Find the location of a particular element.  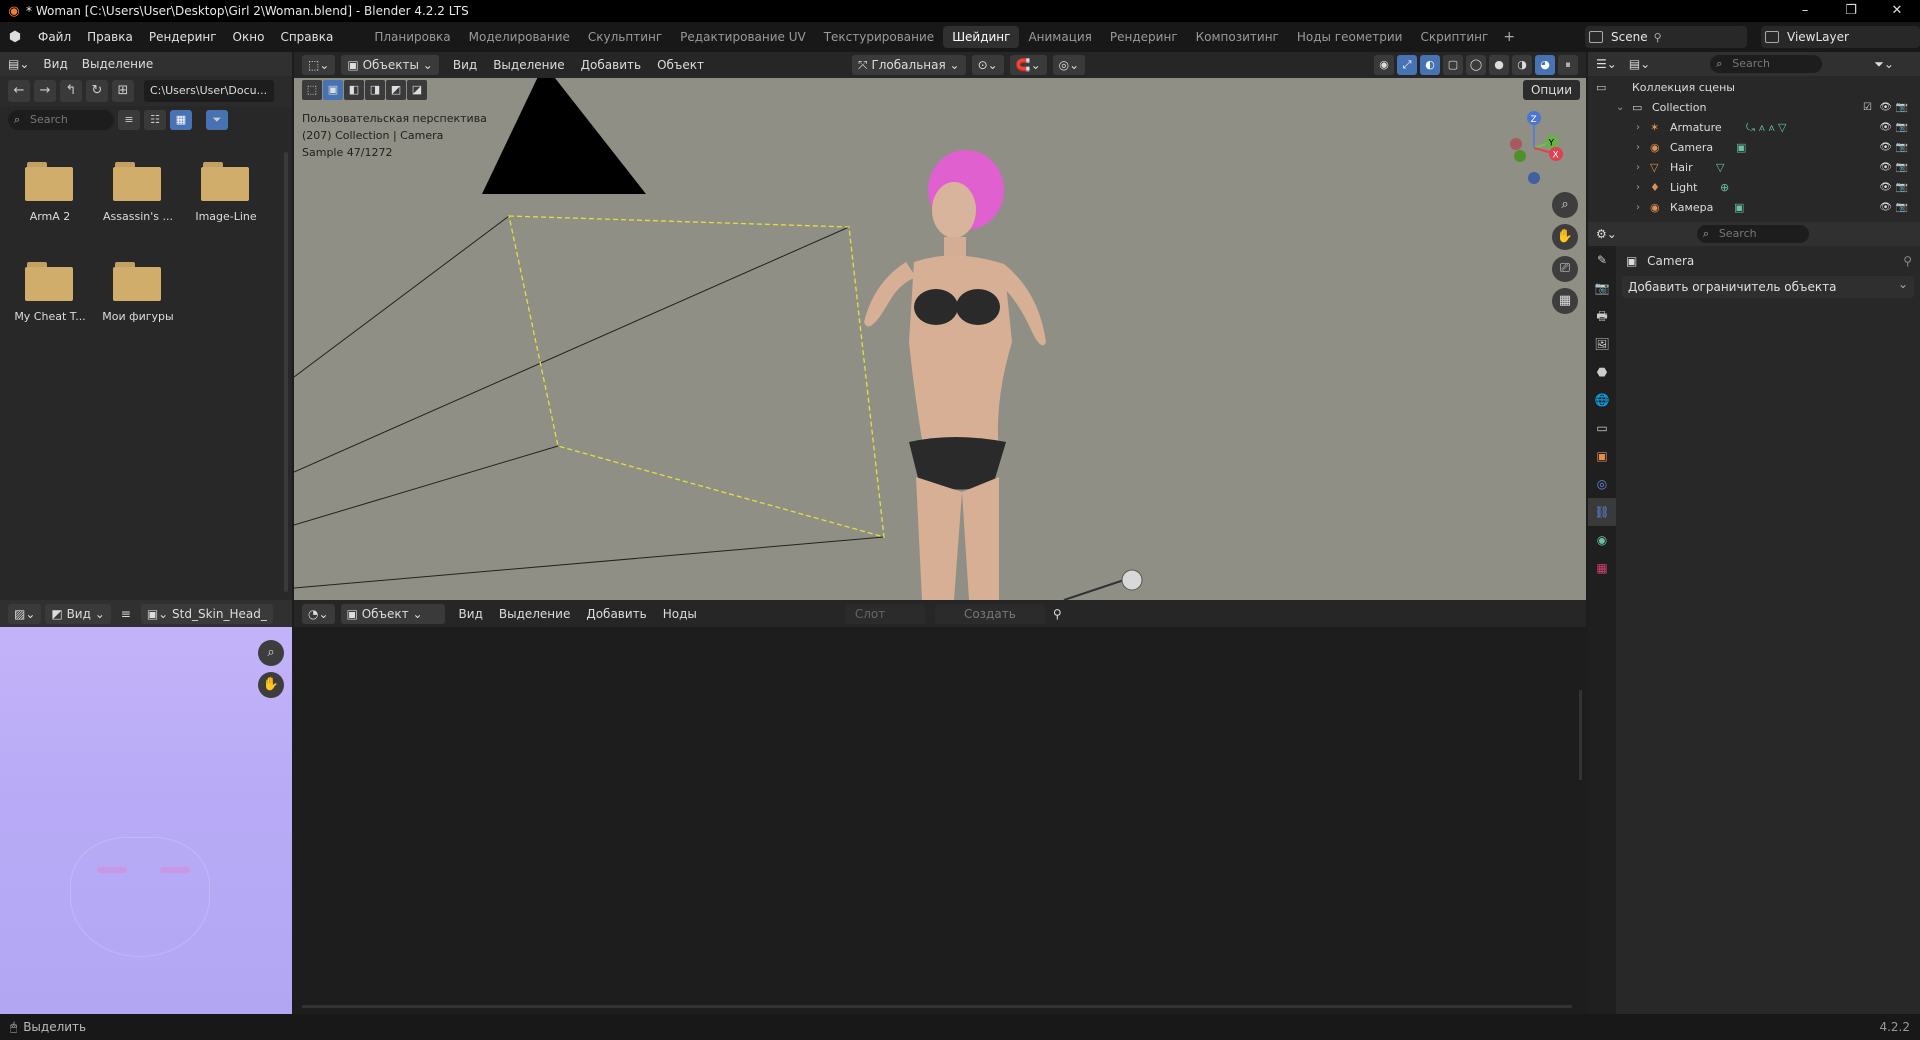

restore-button: ❐ is located at coordinates (1851, 11).